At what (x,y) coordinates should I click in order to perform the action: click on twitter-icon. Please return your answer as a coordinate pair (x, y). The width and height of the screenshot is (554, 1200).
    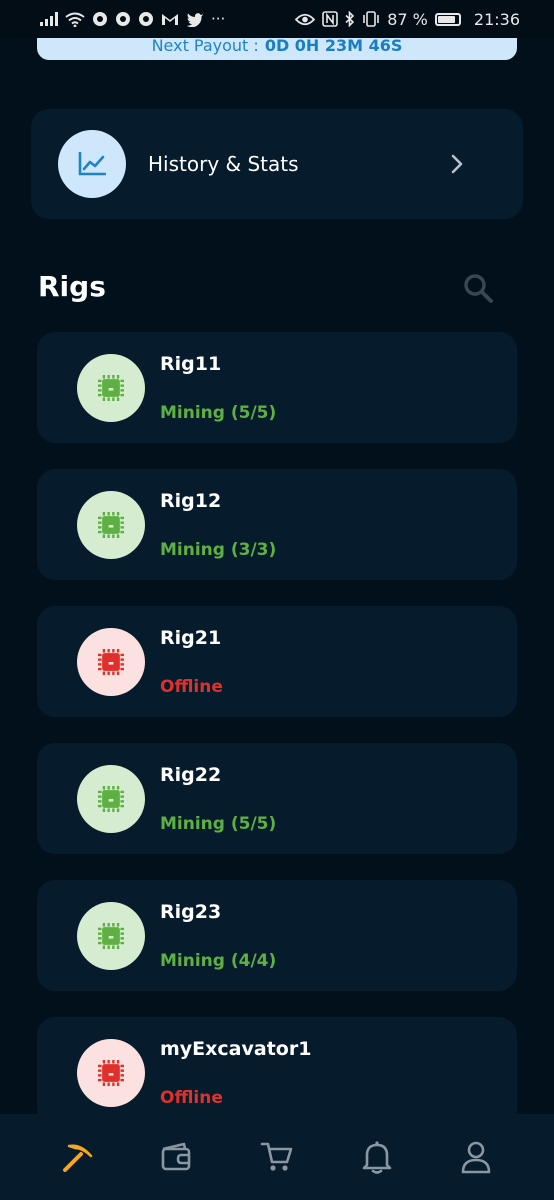
    Looking at the image, I should click on (194, 19).